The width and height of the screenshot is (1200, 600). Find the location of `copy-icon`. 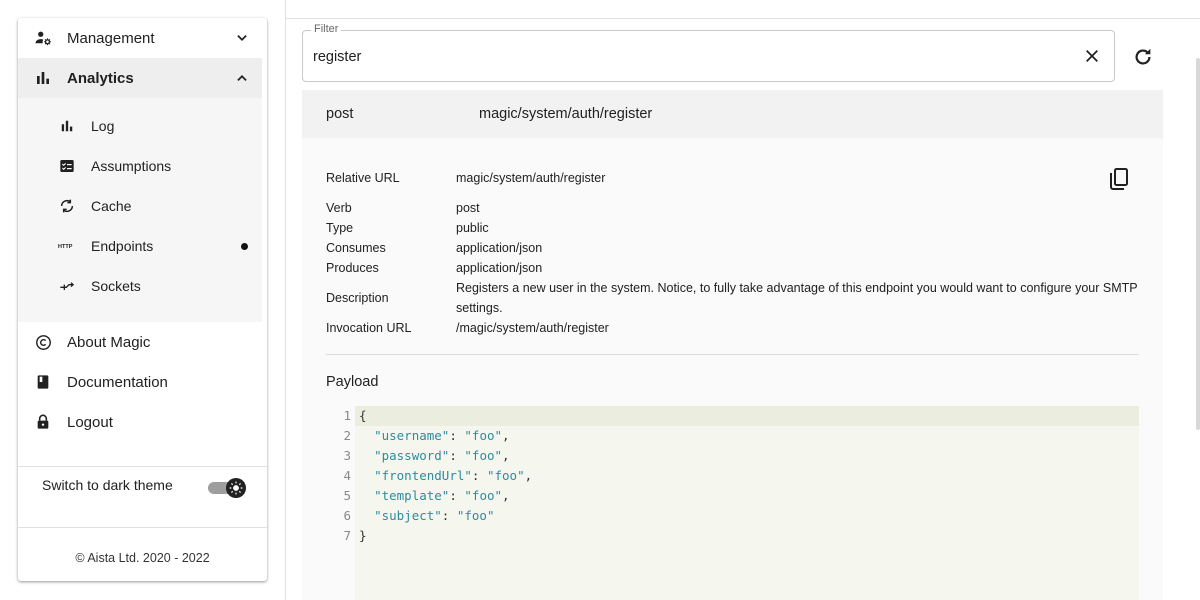

copy-icon is located at coordinates (1119, 179).